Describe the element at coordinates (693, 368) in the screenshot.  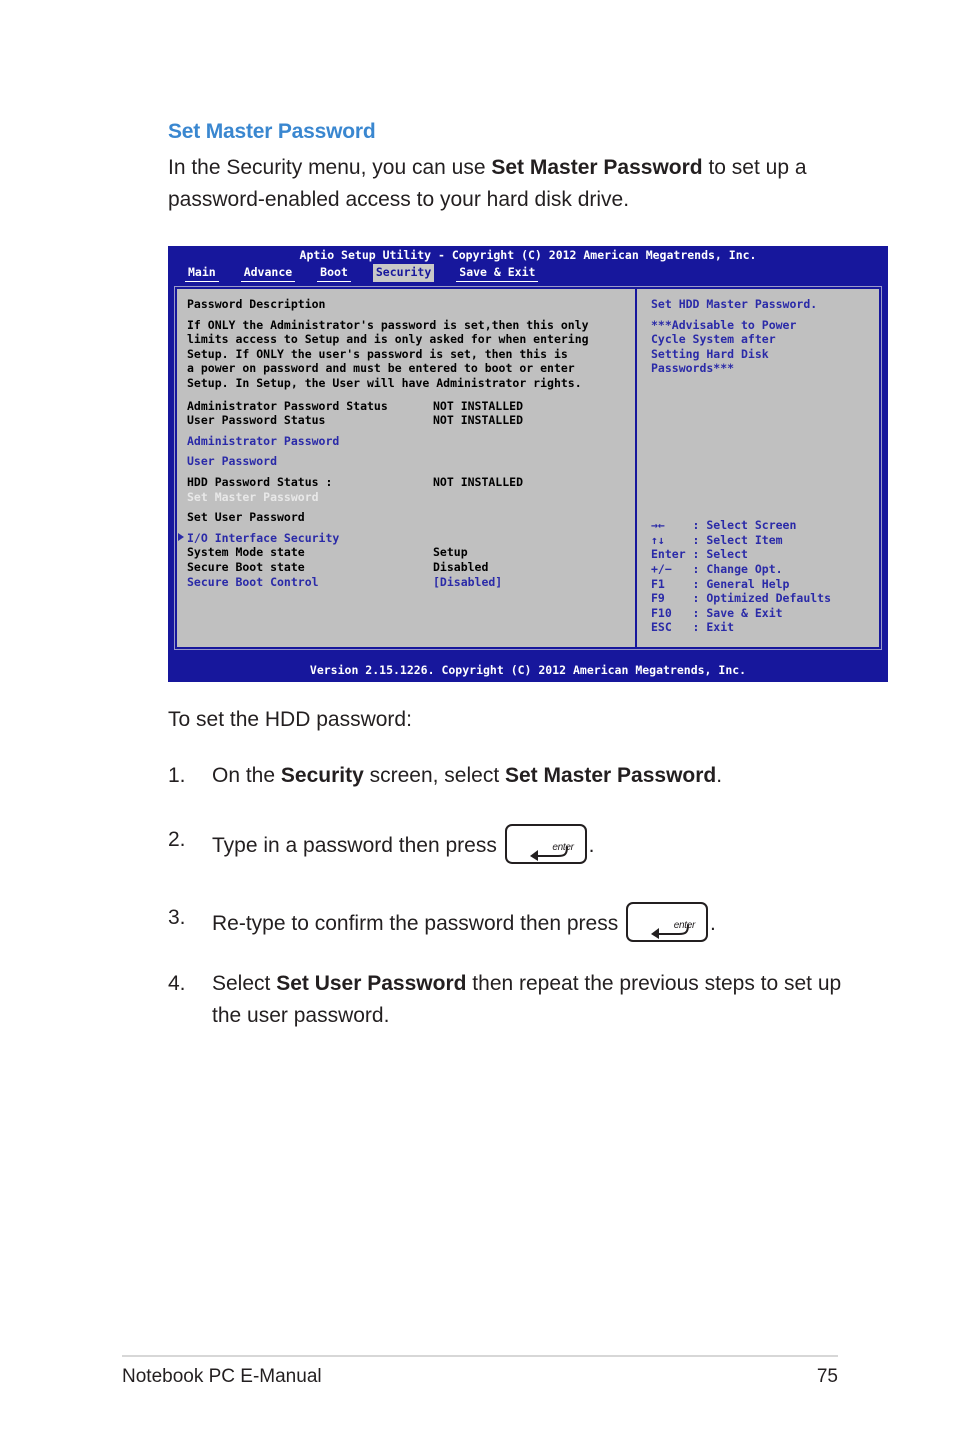
I see `help-line: Passwords***` at that location.